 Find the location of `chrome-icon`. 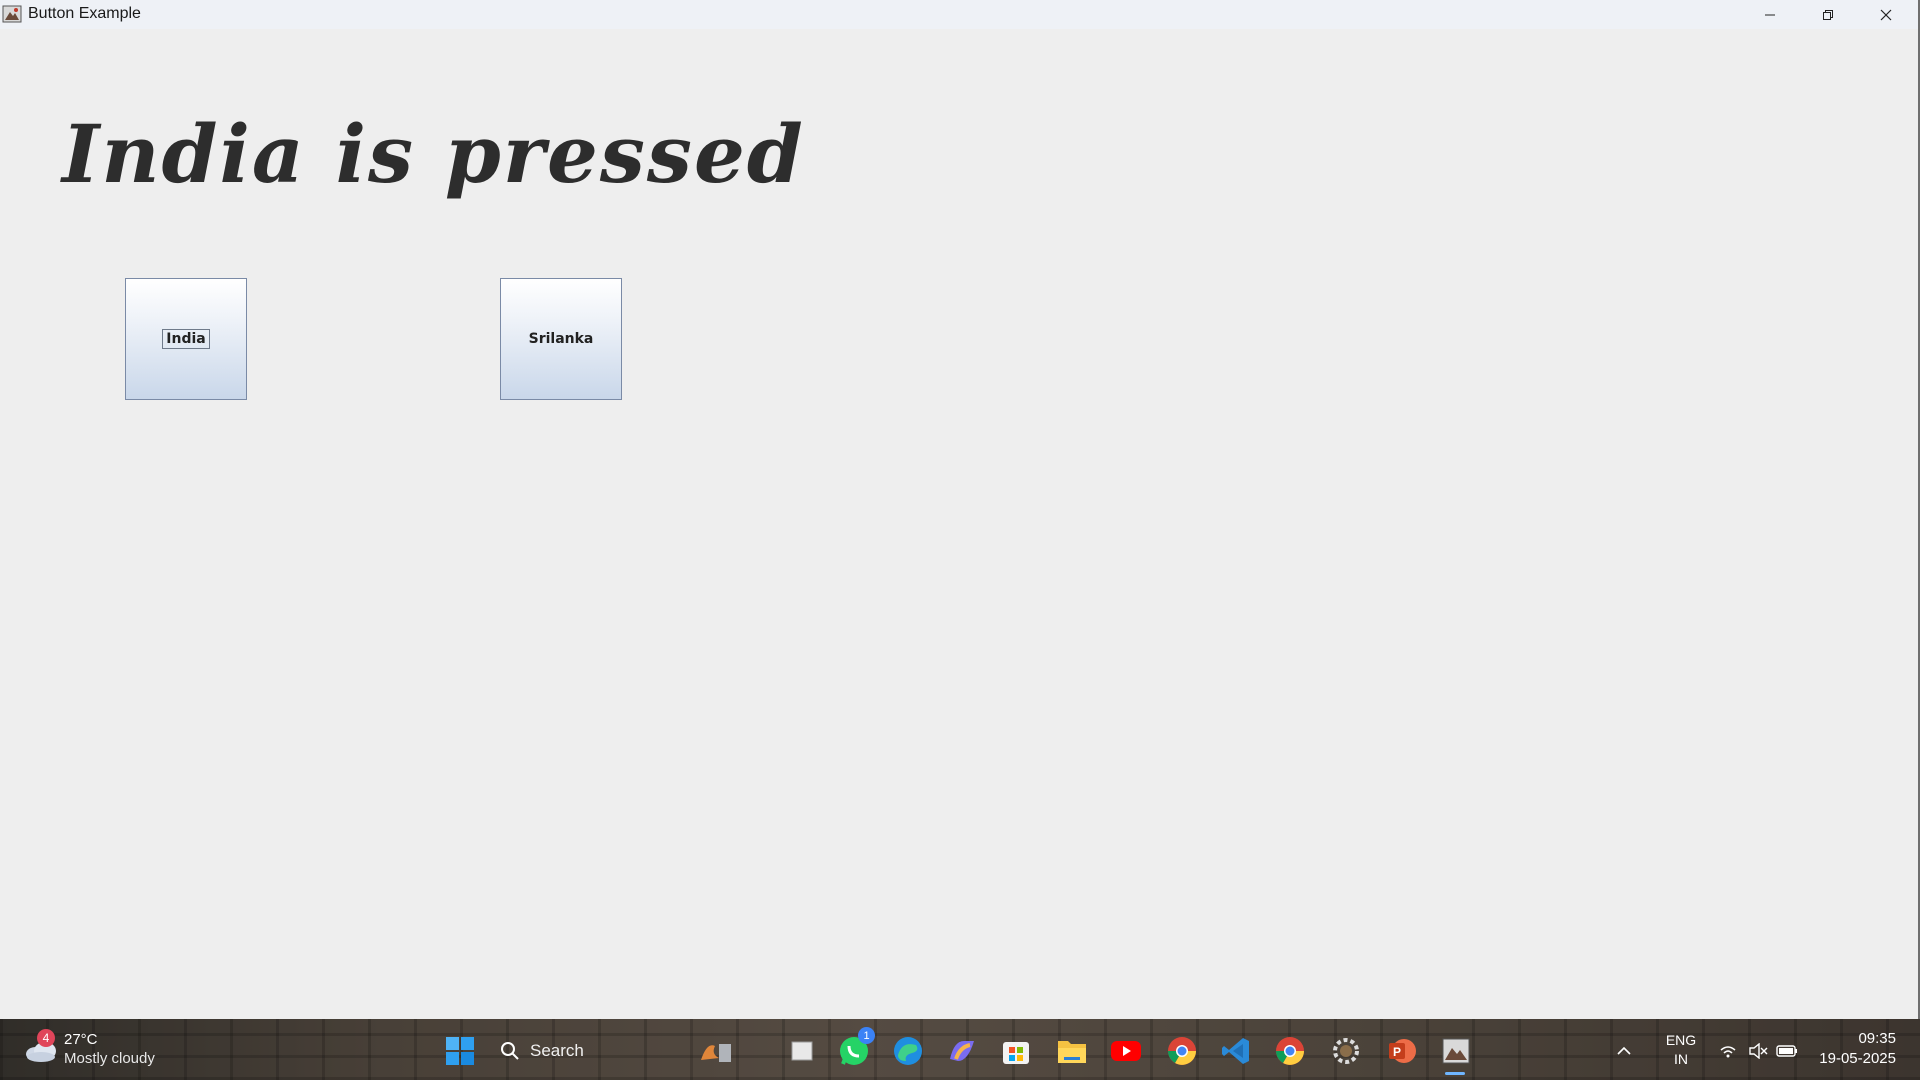

chrome-icon is located at coordinates (1182, 1051).